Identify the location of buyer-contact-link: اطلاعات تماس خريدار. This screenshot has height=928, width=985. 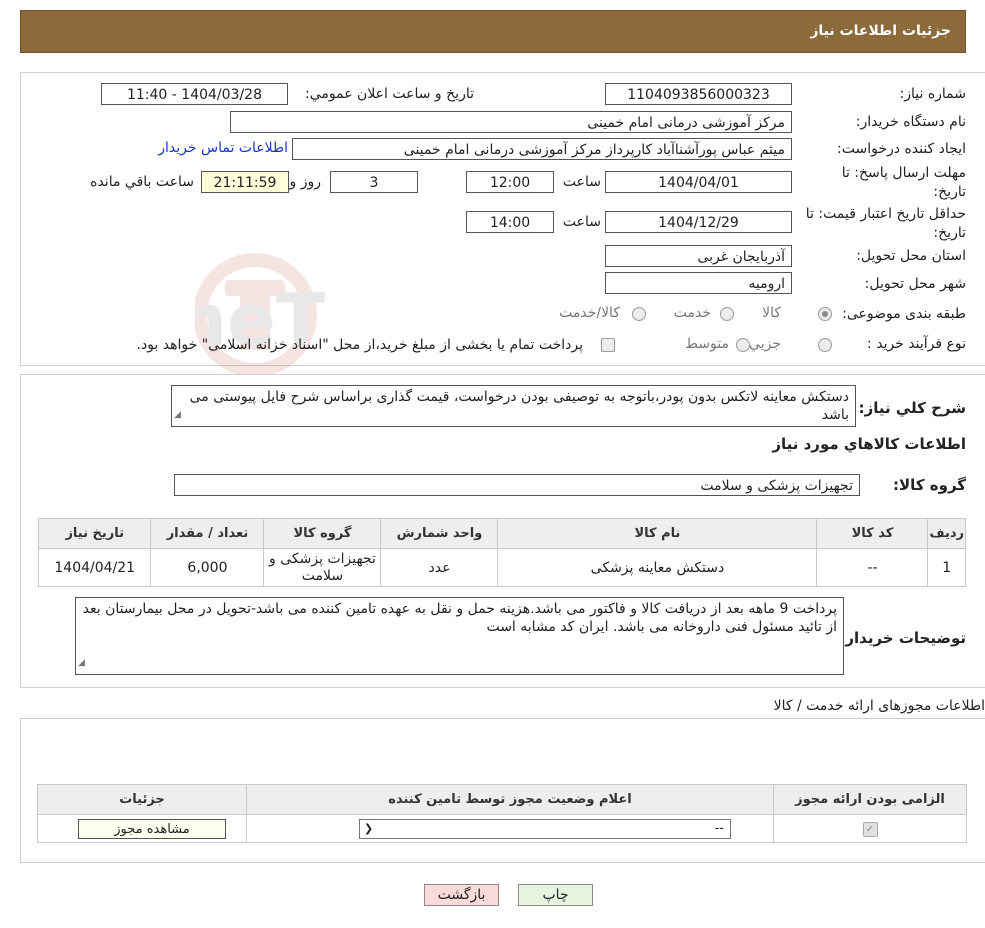
(223, 148).